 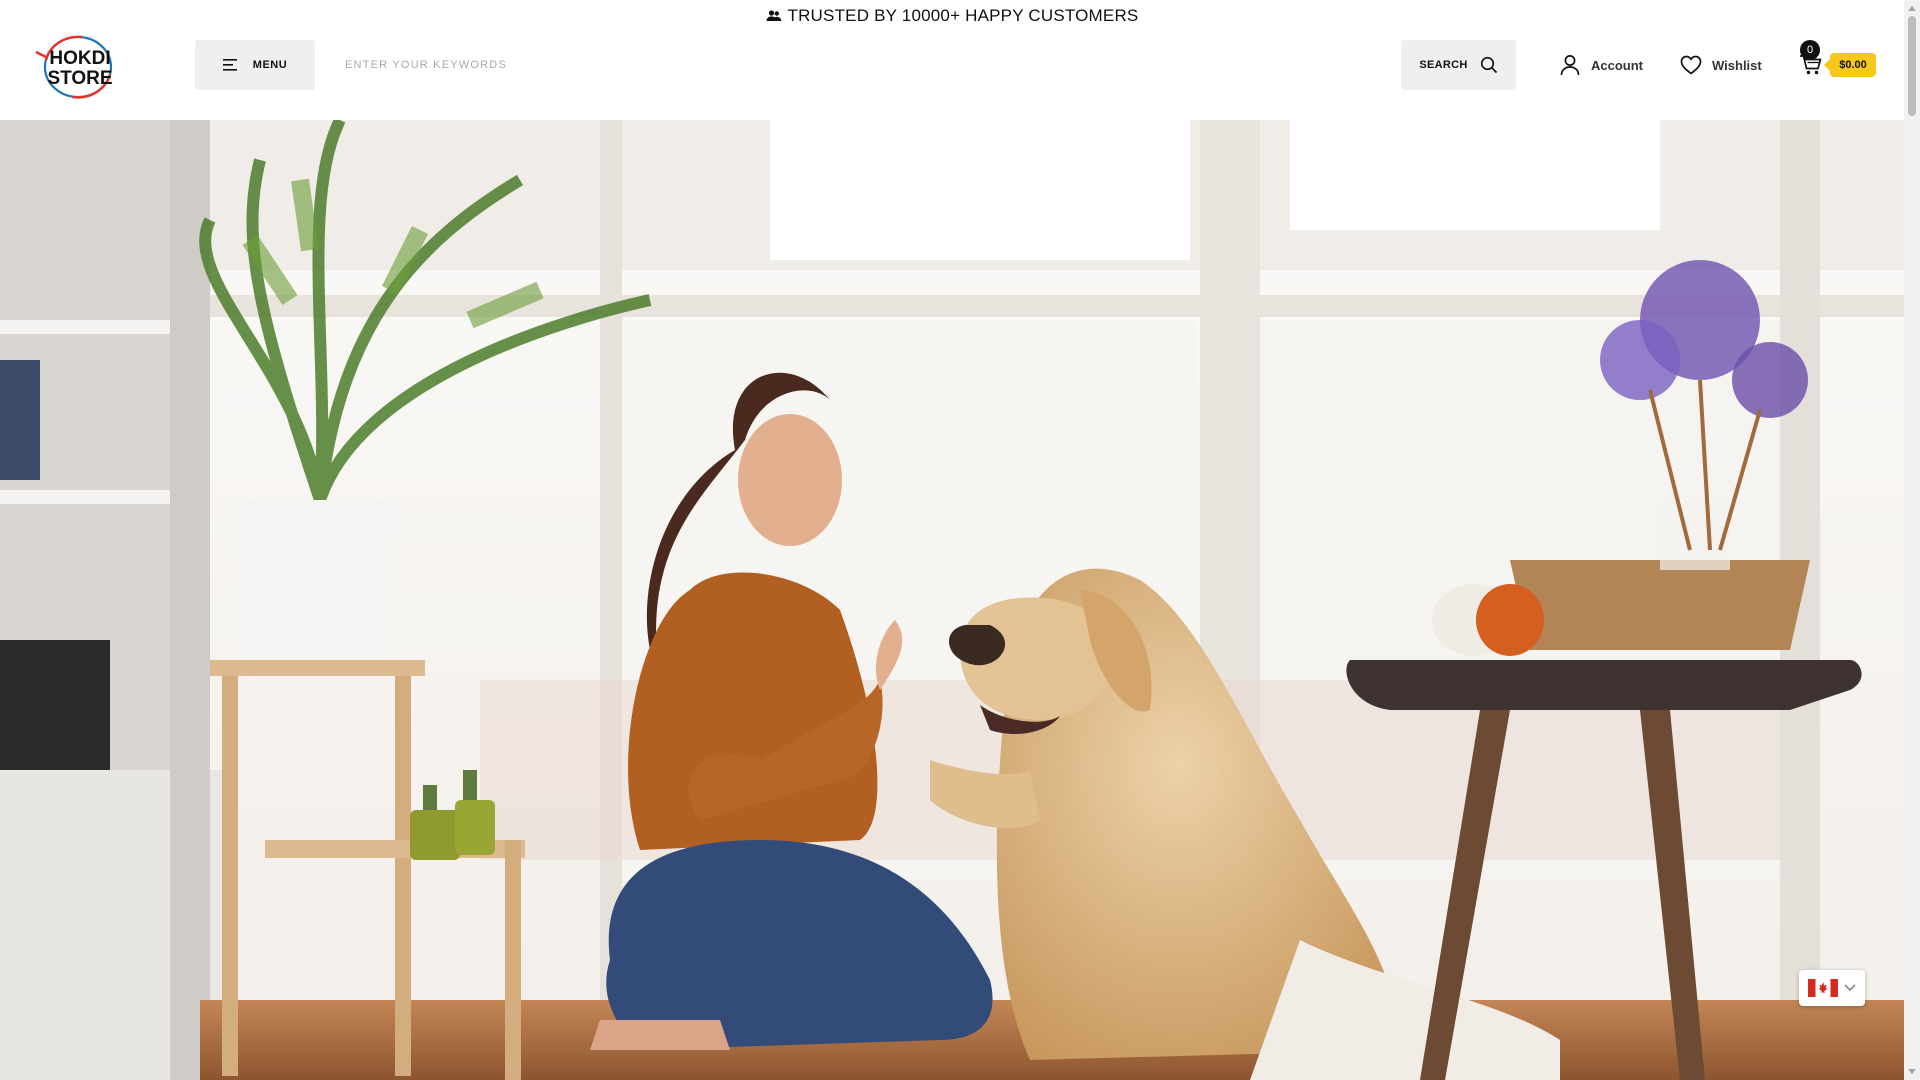 What do you see at coordinates (1850, 65) in the screenshot?
I see `cart-total: $0.00` at bounding box center [1850, 65].